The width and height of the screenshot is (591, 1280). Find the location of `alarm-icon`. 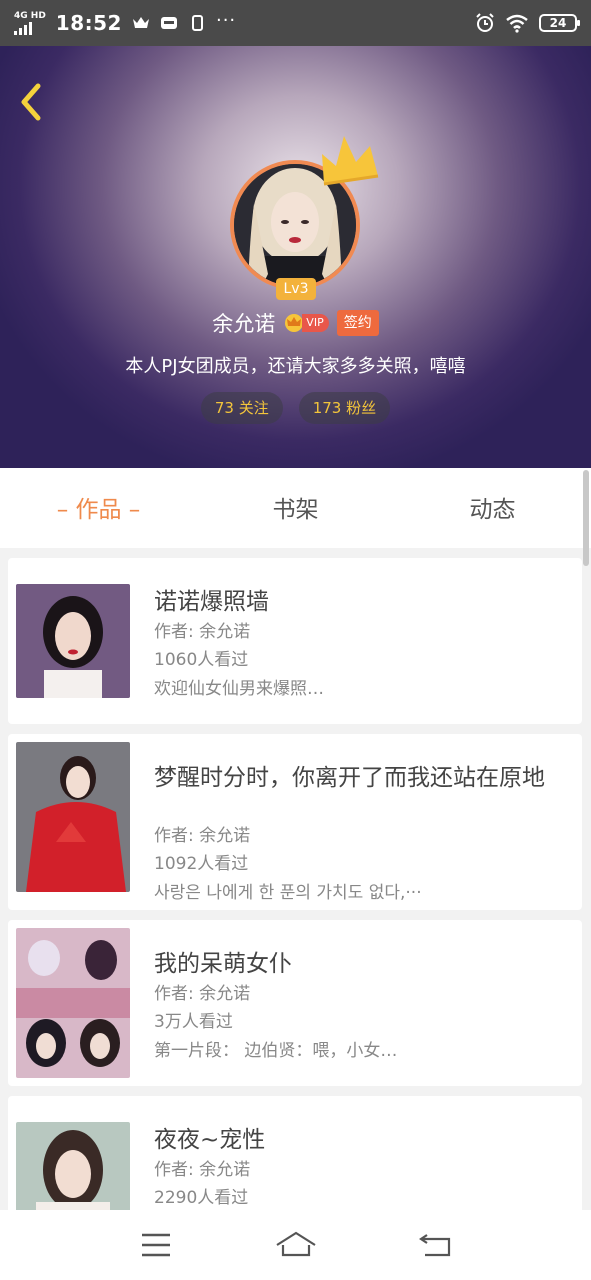

alarm-icon is located at coordinates (485, 22).